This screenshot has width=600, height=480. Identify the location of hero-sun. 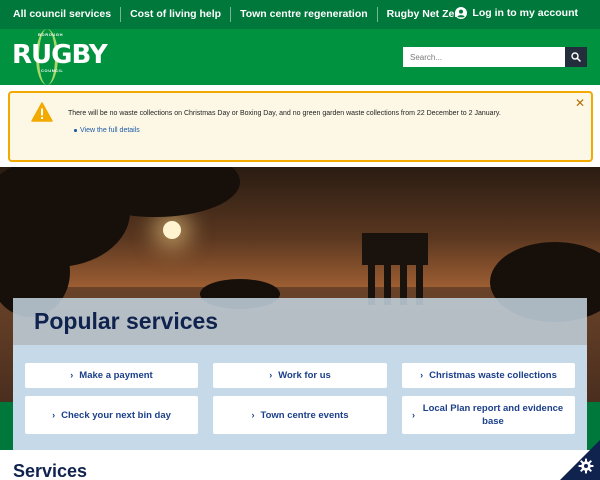
(172, 230).